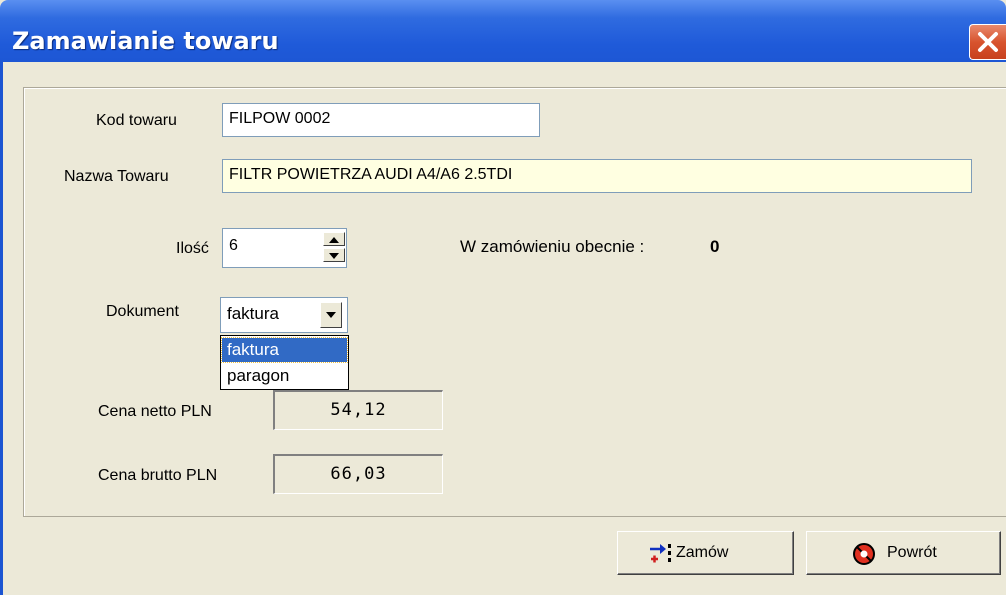 The image size is (1006, 595). I want to click on ilosc-label: Ilość, so click(192, 248).